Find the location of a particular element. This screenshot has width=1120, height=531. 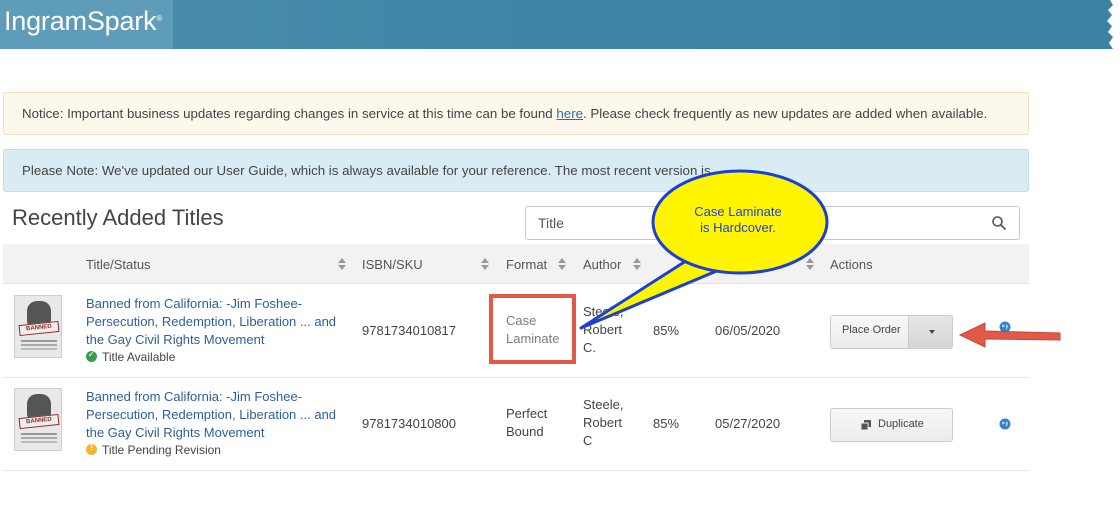

callout-text: Case Laminate is Hardcover. is located at coordinates (738, 220).